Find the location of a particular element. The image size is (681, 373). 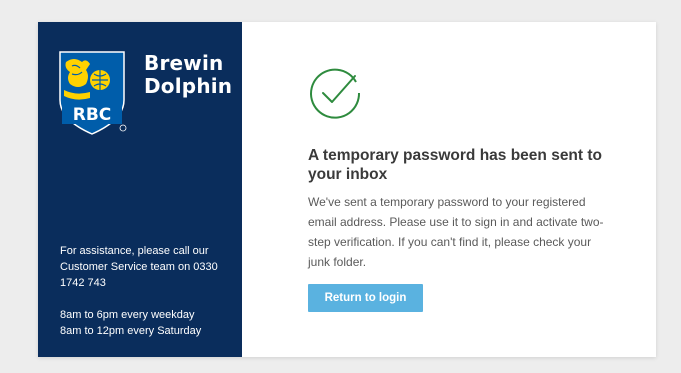

rbc-logo: RBC is located at coordinates (93, 93).